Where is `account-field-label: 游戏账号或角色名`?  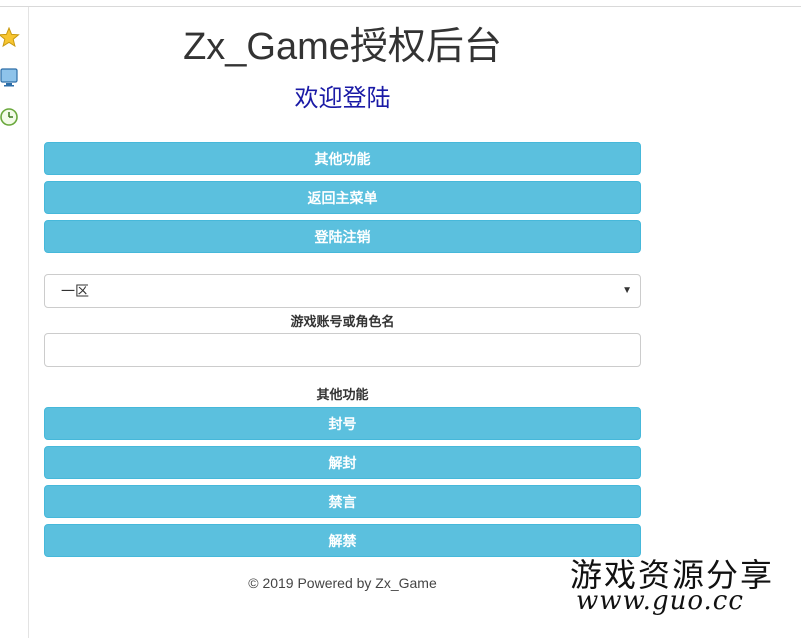
account-field-label: 游戏账号或角色名 is located at coordinates (342, 321).